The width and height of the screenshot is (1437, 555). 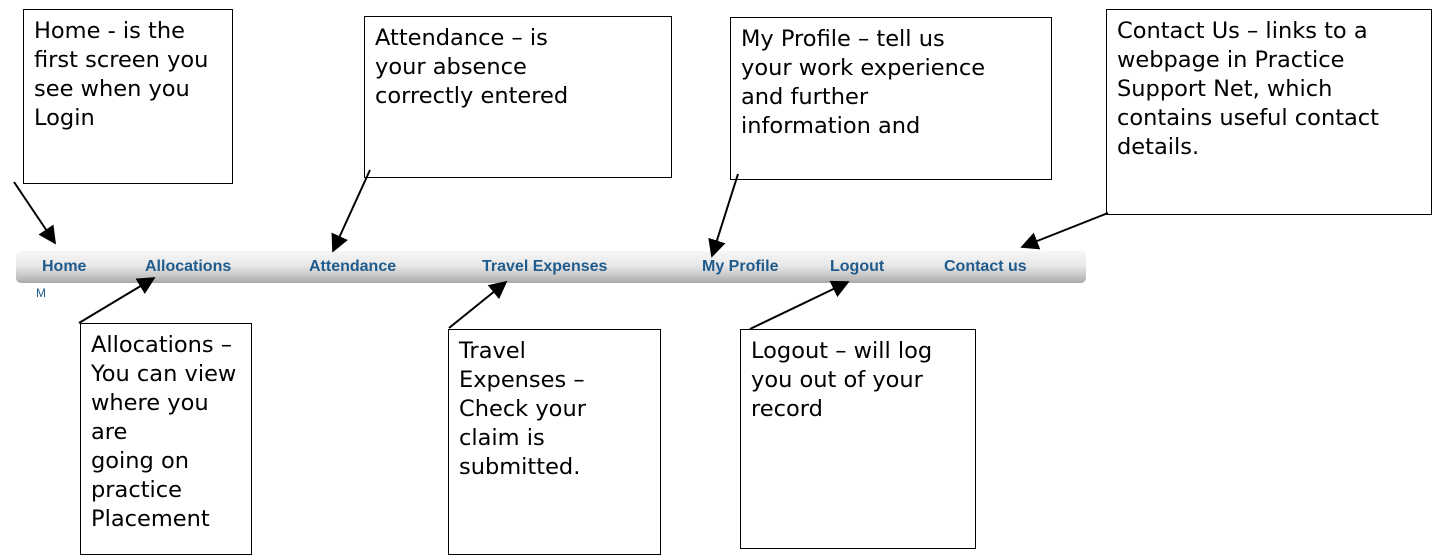 What do you see at coordinates (478, 304) in the screenshot?
I see `arrow-travel-expenses` at bounding box center [478, 304].